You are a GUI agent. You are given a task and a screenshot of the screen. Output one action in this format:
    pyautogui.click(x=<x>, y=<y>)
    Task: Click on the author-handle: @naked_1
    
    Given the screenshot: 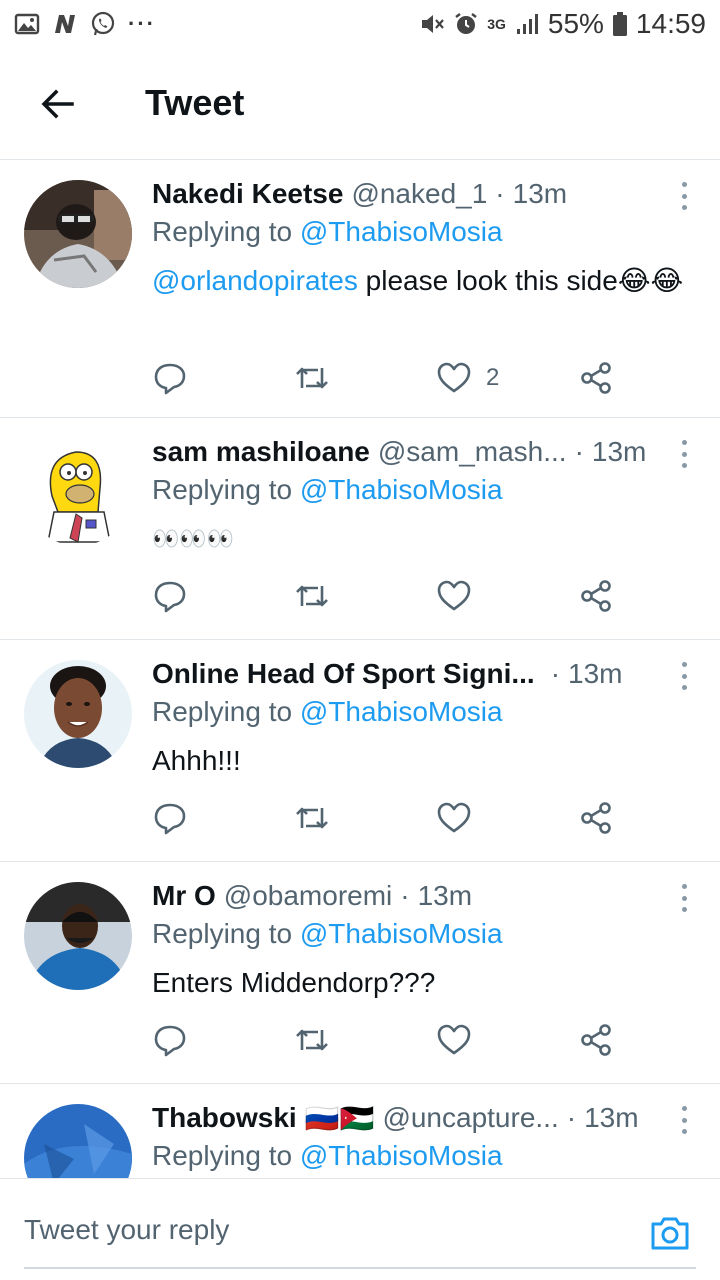 What is the action you would take?
    pyautogui.click(x=419, y=194)
    